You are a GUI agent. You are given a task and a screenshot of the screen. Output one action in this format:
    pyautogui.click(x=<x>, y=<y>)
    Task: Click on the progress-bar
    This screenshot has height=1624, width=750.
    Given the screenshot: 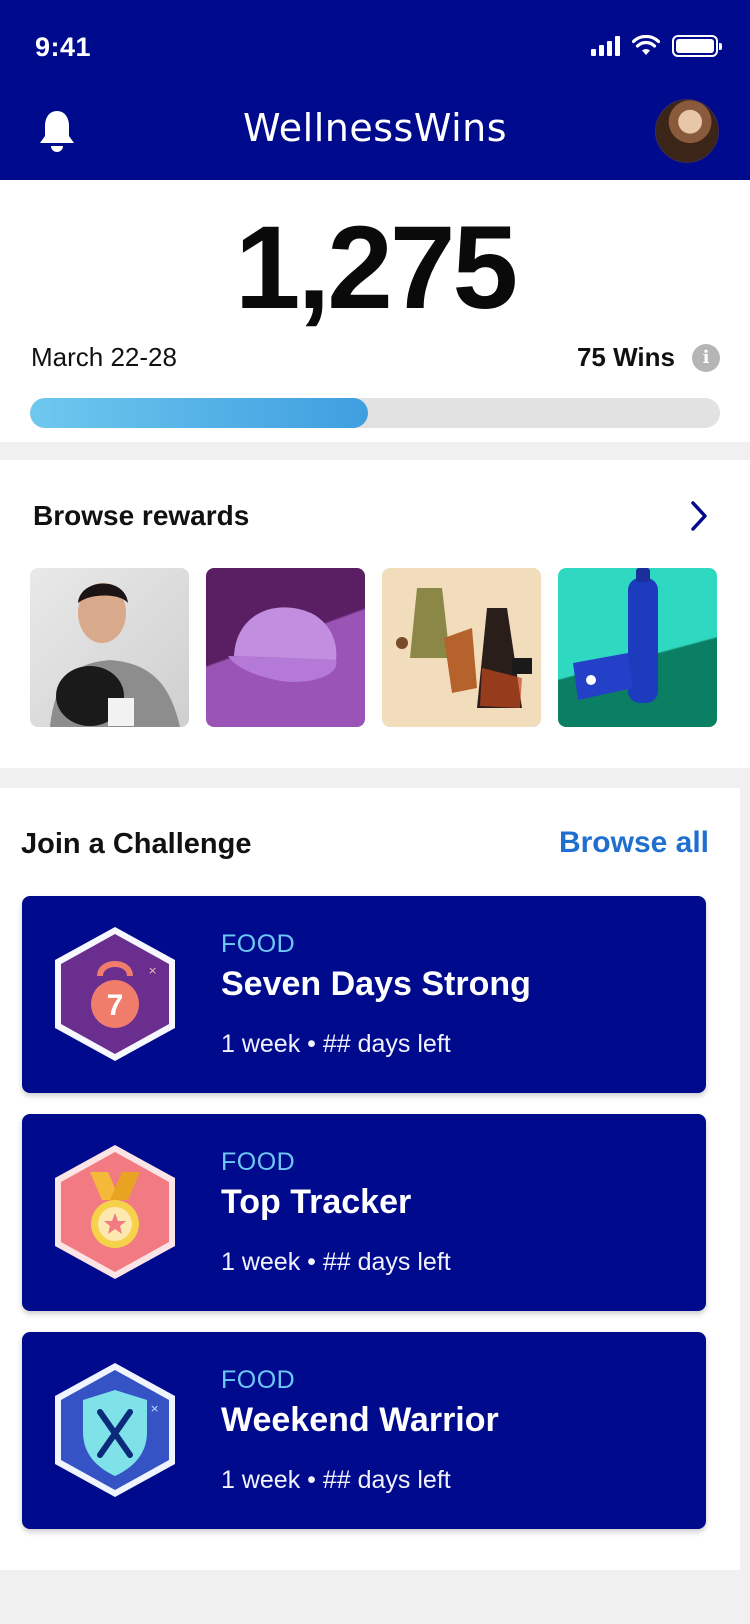 What is the action you would take?
    pyautogui.click(x=375, y=413)
    